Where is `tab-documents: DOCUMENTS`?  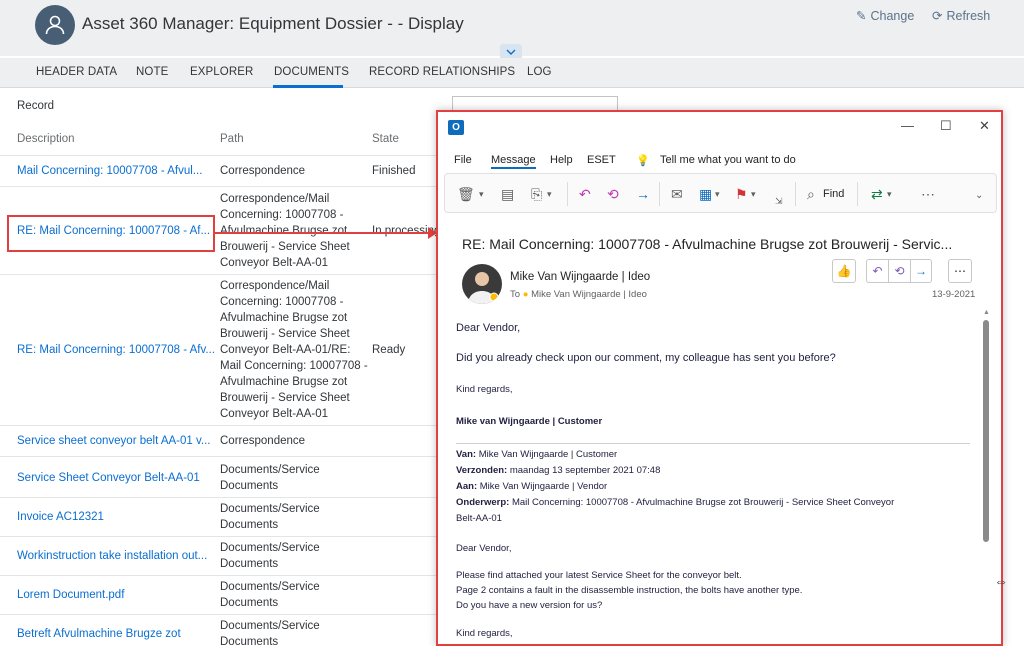
tab-documents: DOCUMENTS is located at coordinates (311, 72).